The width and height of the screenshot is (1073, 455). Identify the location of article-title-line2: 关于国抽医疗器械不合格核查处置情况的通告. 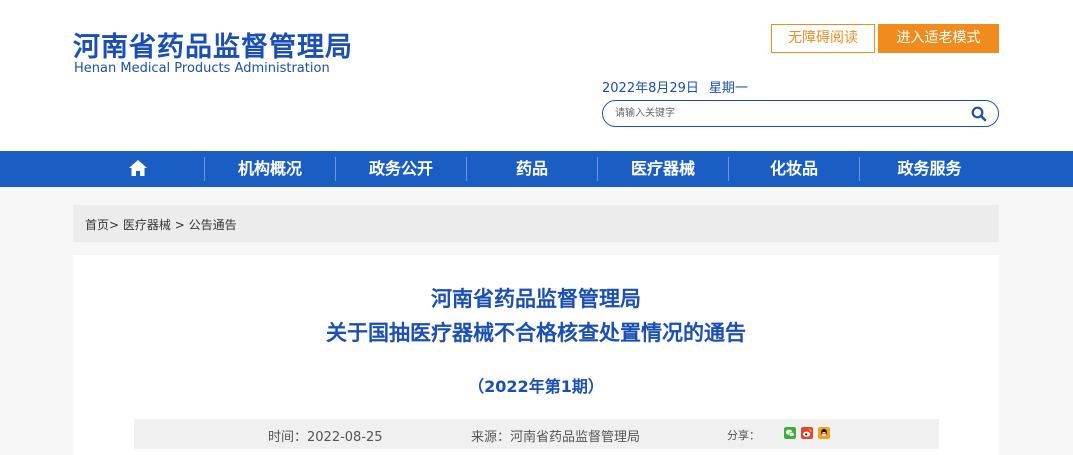
(536, 333).